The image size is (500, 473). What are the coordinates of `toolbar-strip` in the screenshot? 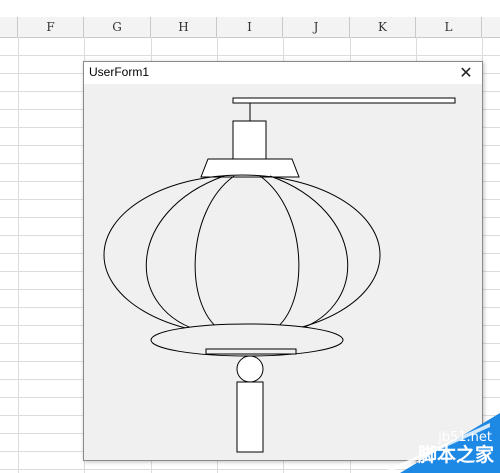 It's located at (250, 8).